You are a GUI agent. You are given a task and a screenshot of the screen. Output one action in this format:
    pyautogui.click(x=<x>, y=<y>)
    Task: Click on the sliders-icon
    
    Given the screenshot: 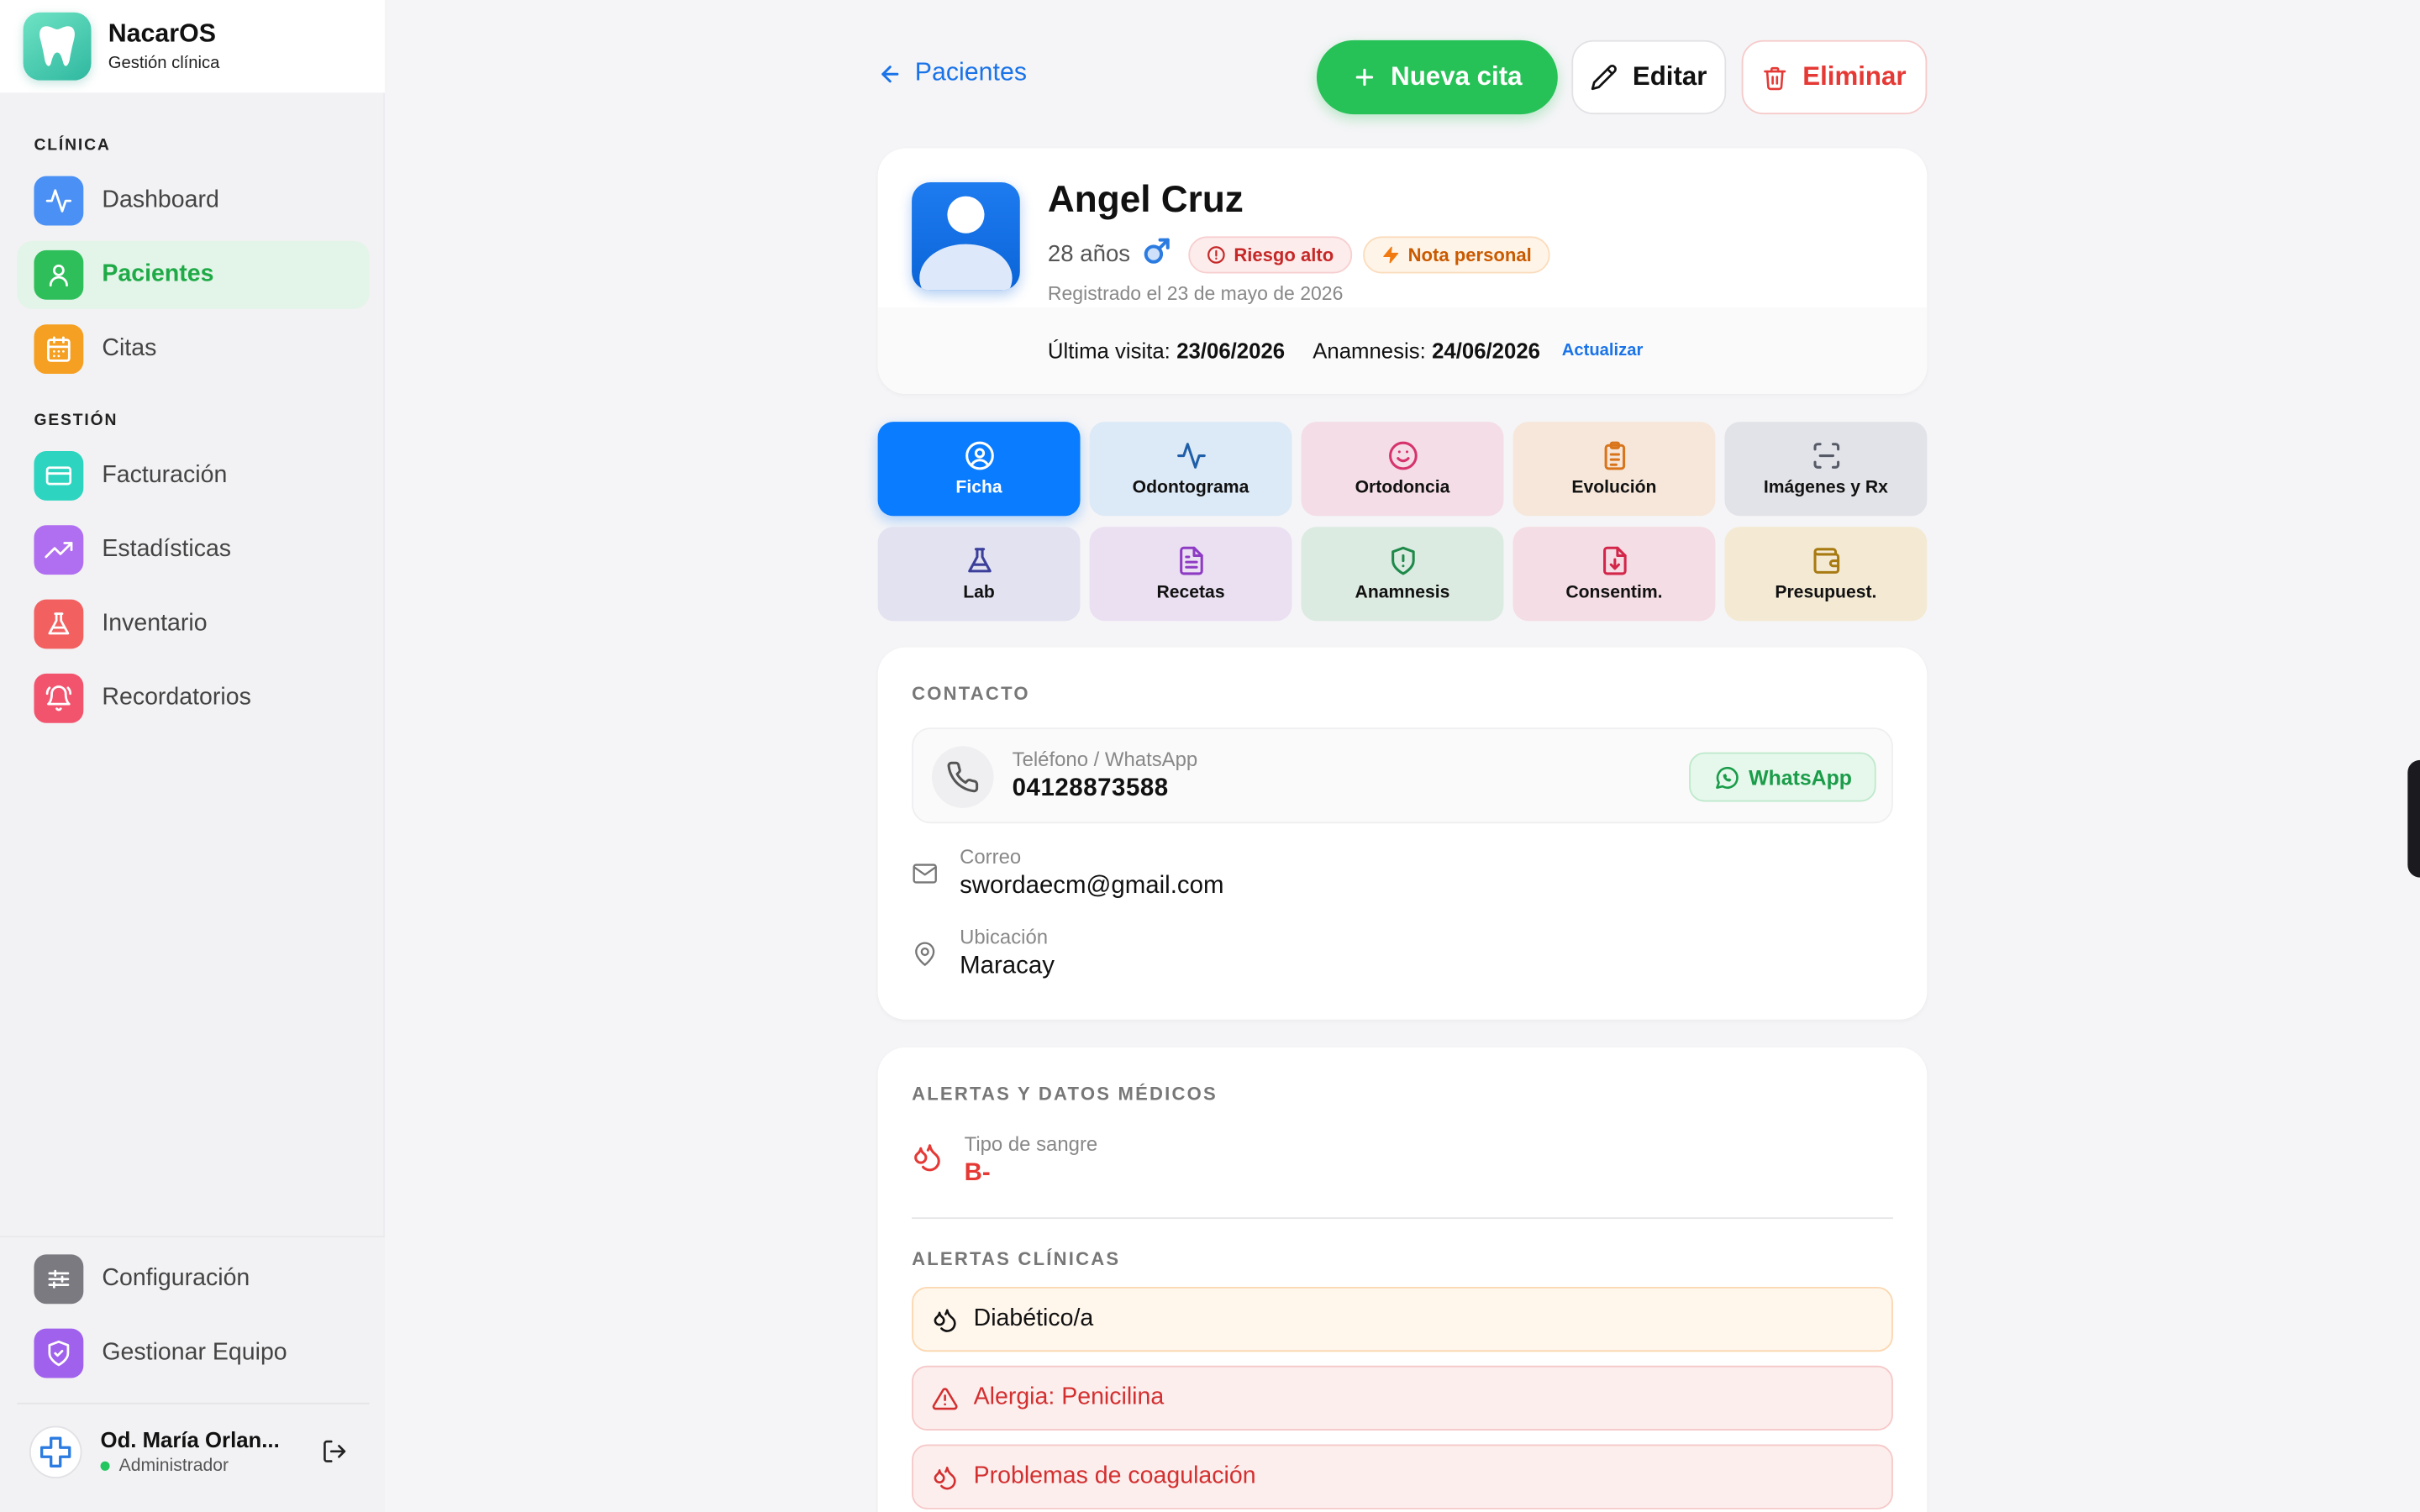 What is the action you would take?
    pyautogui.click(x=59, y=1279)
    